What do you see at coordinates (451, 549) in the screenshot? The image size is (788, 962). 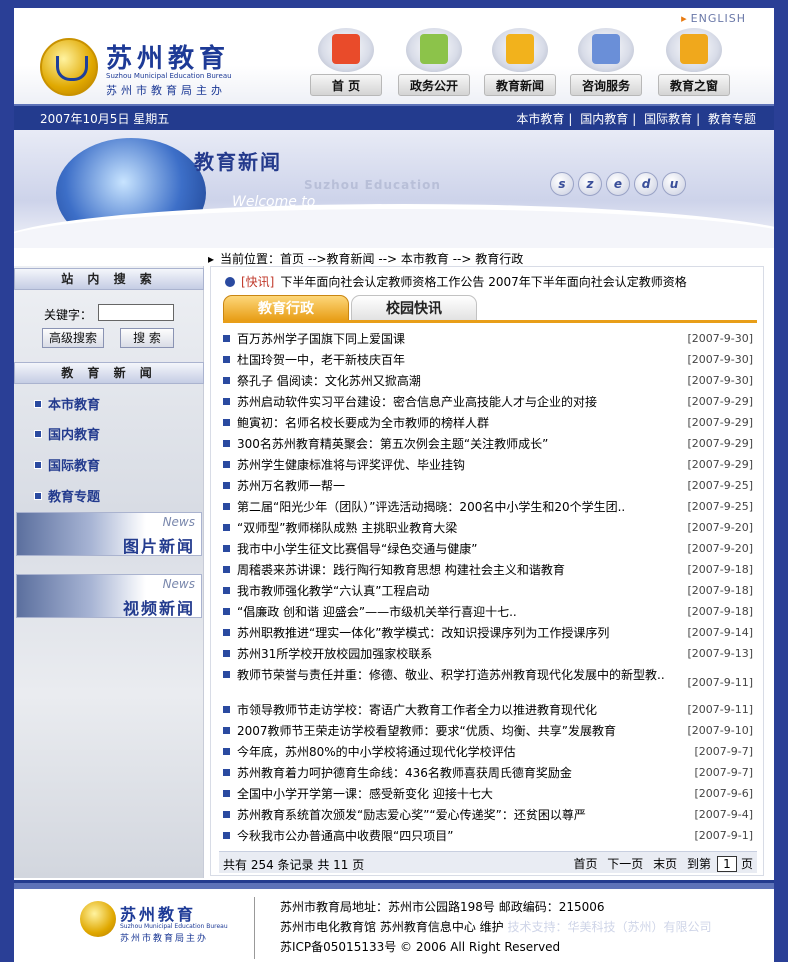 I see `news-title-link: 我市中小学生征文比赛倡导“绿色交通与健康”` at bounding box center [451, 549].